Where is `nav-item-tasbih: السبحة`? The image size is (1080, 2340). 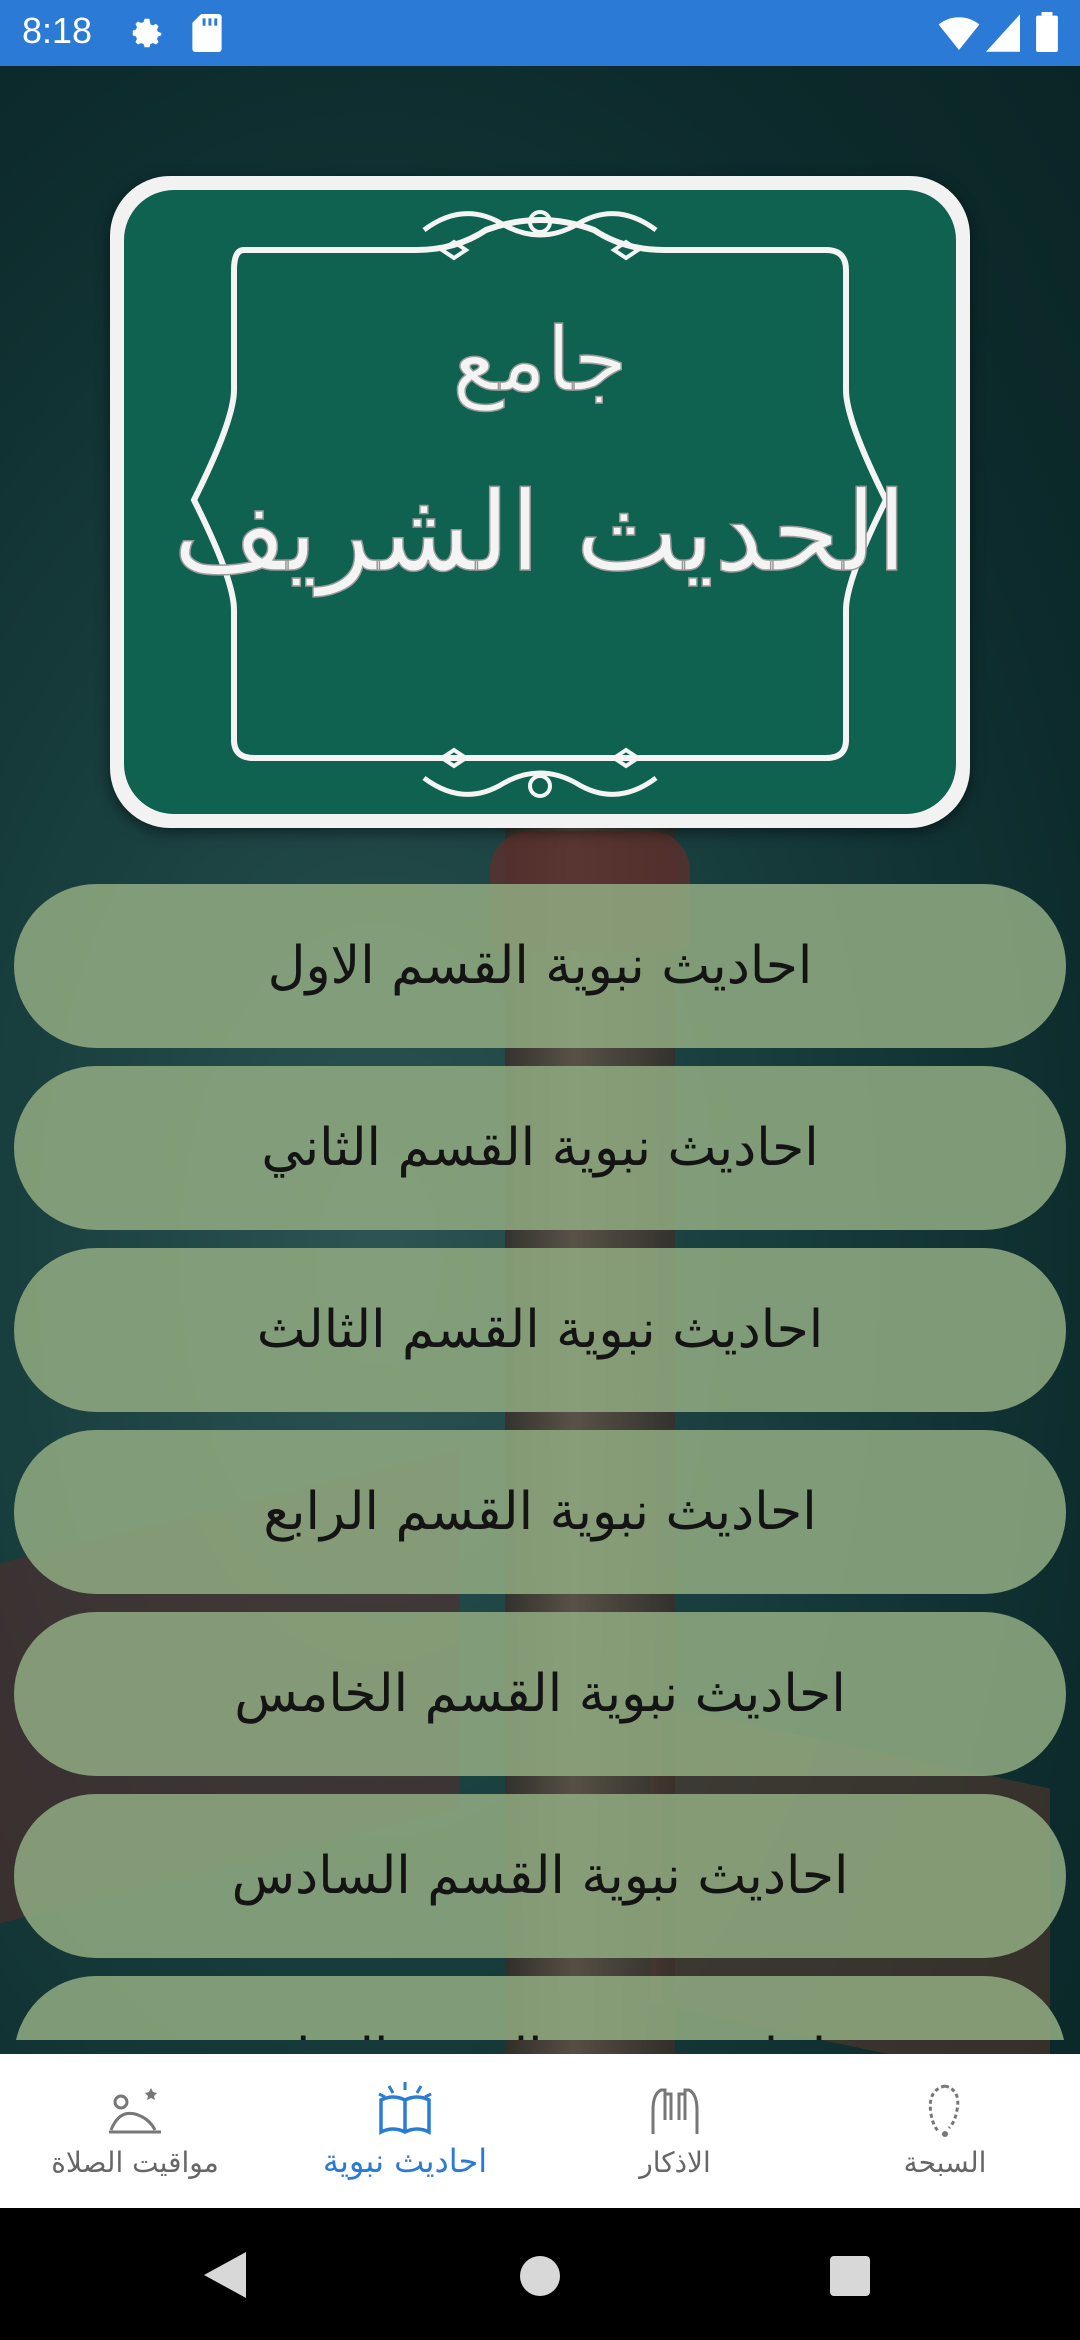 nav-item-tasbih: السبحة is located at coordinates (945, 2131).